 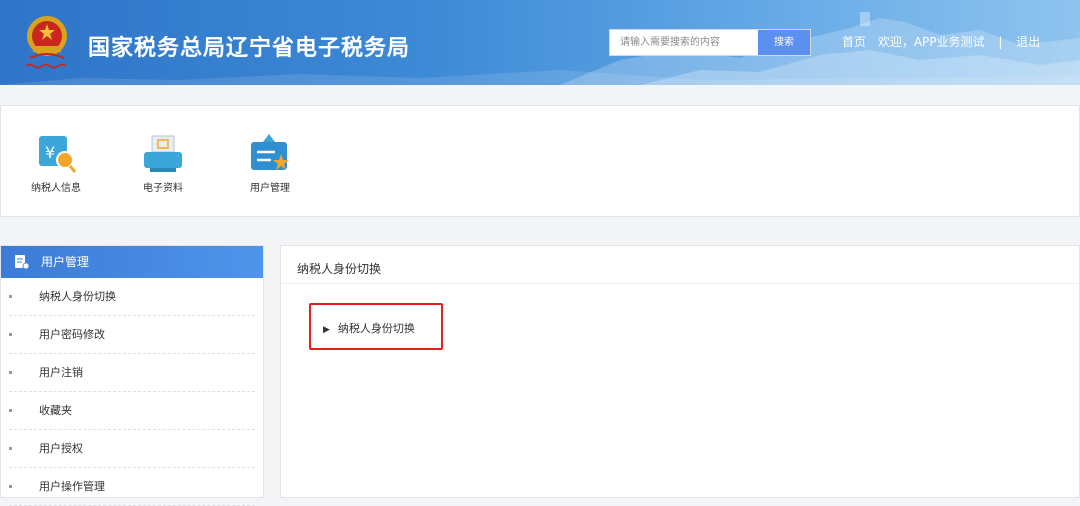 I want to click on identity-switch-label: 纳税人身份切换, so click(x=376, y=328).